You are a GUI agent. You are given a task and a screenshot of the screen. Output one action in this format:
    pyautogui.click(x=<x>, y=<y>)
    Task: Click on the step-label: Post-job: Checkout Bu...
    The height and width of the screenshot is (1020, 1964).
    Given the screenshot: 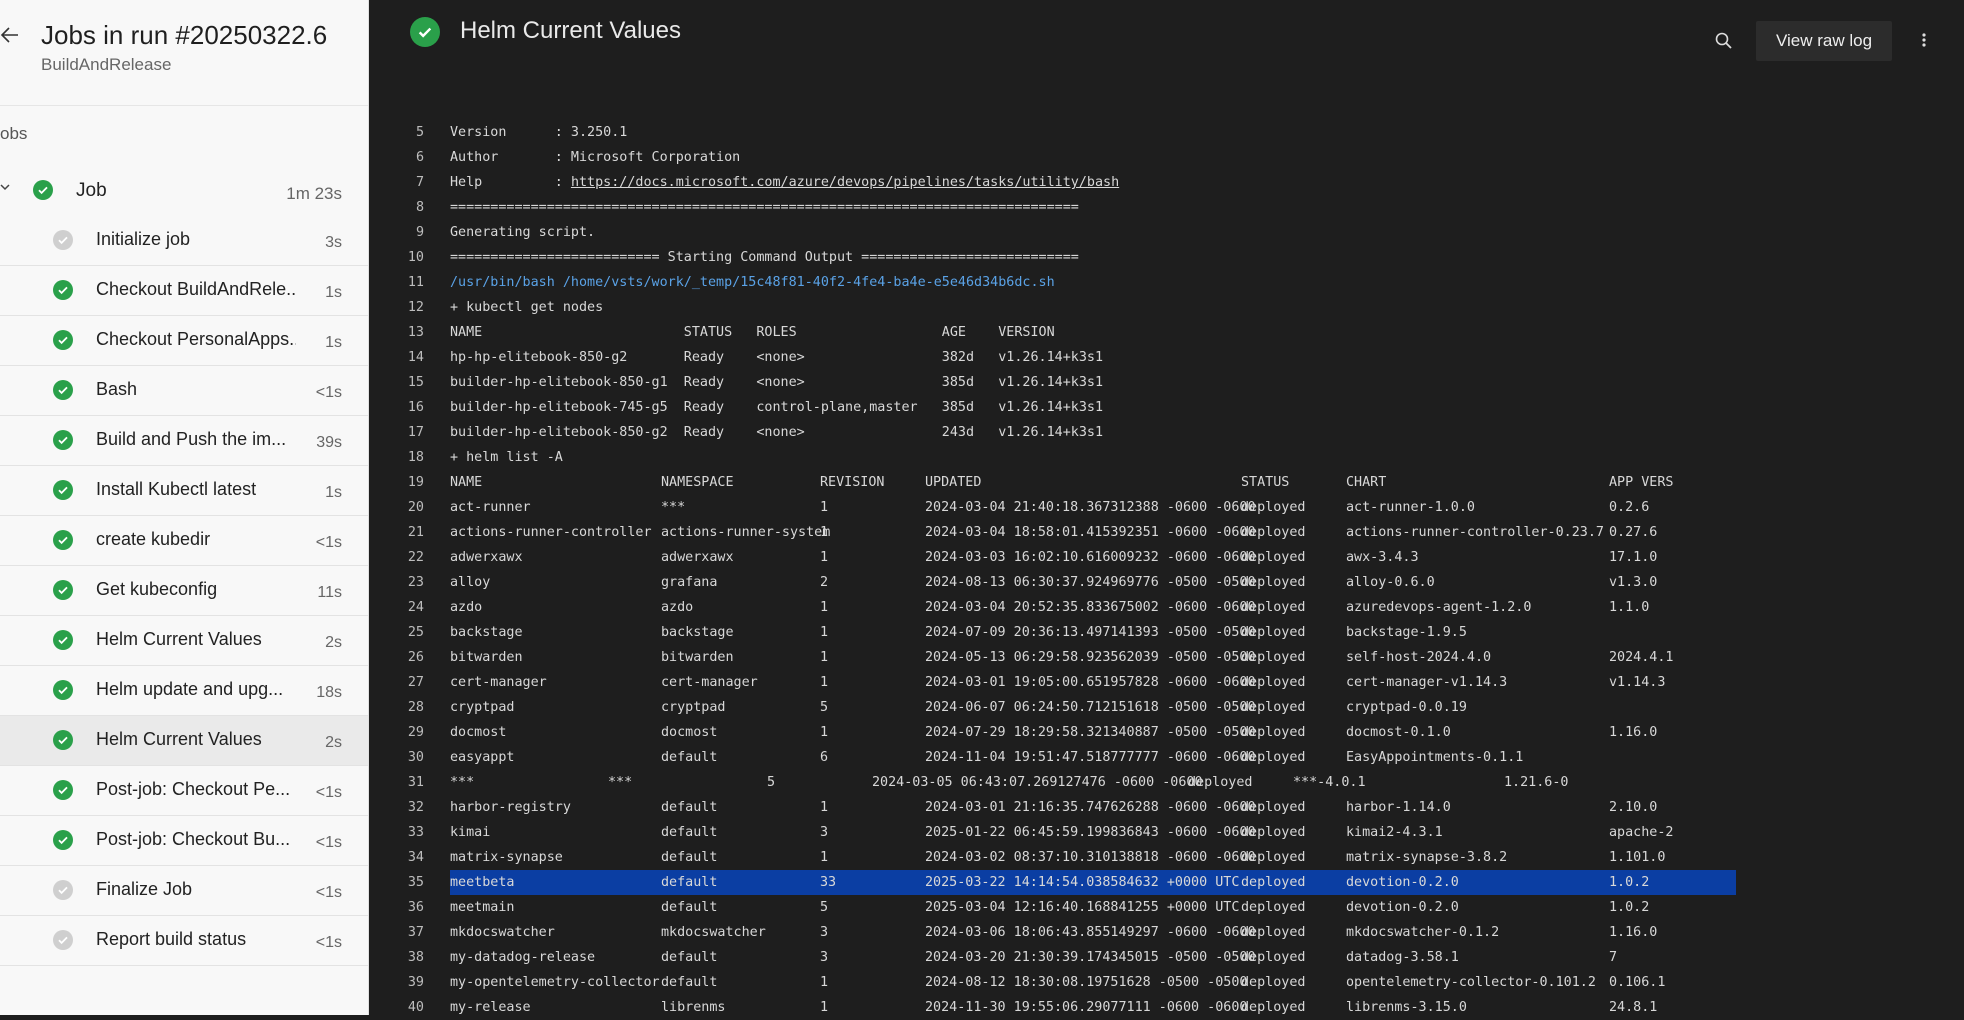 What is the action you would take?
    pyautogui.click(x=193, y=839)
    